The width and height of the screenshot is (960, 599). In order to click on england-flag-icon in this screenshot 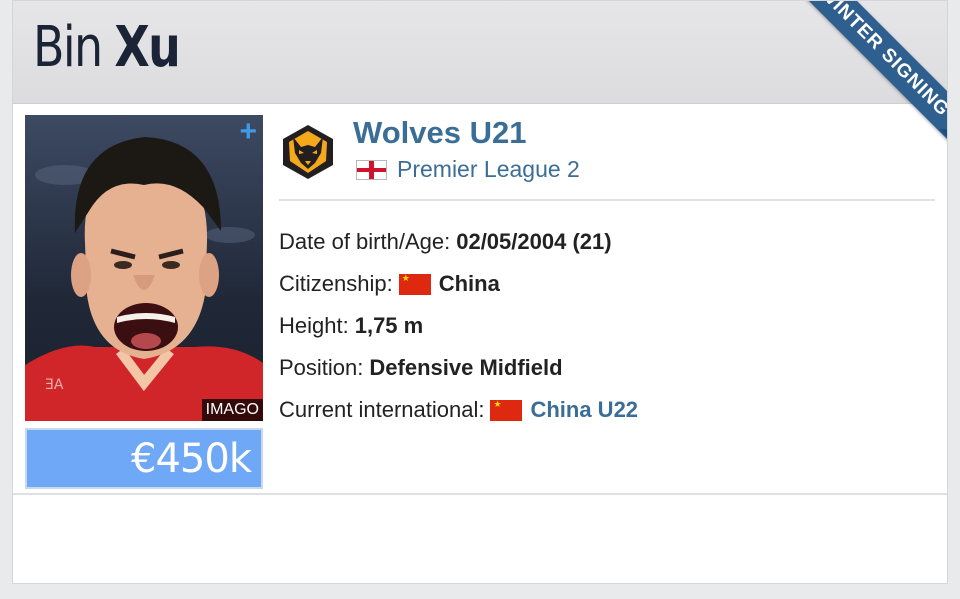, I will do `click(371, 169)`.